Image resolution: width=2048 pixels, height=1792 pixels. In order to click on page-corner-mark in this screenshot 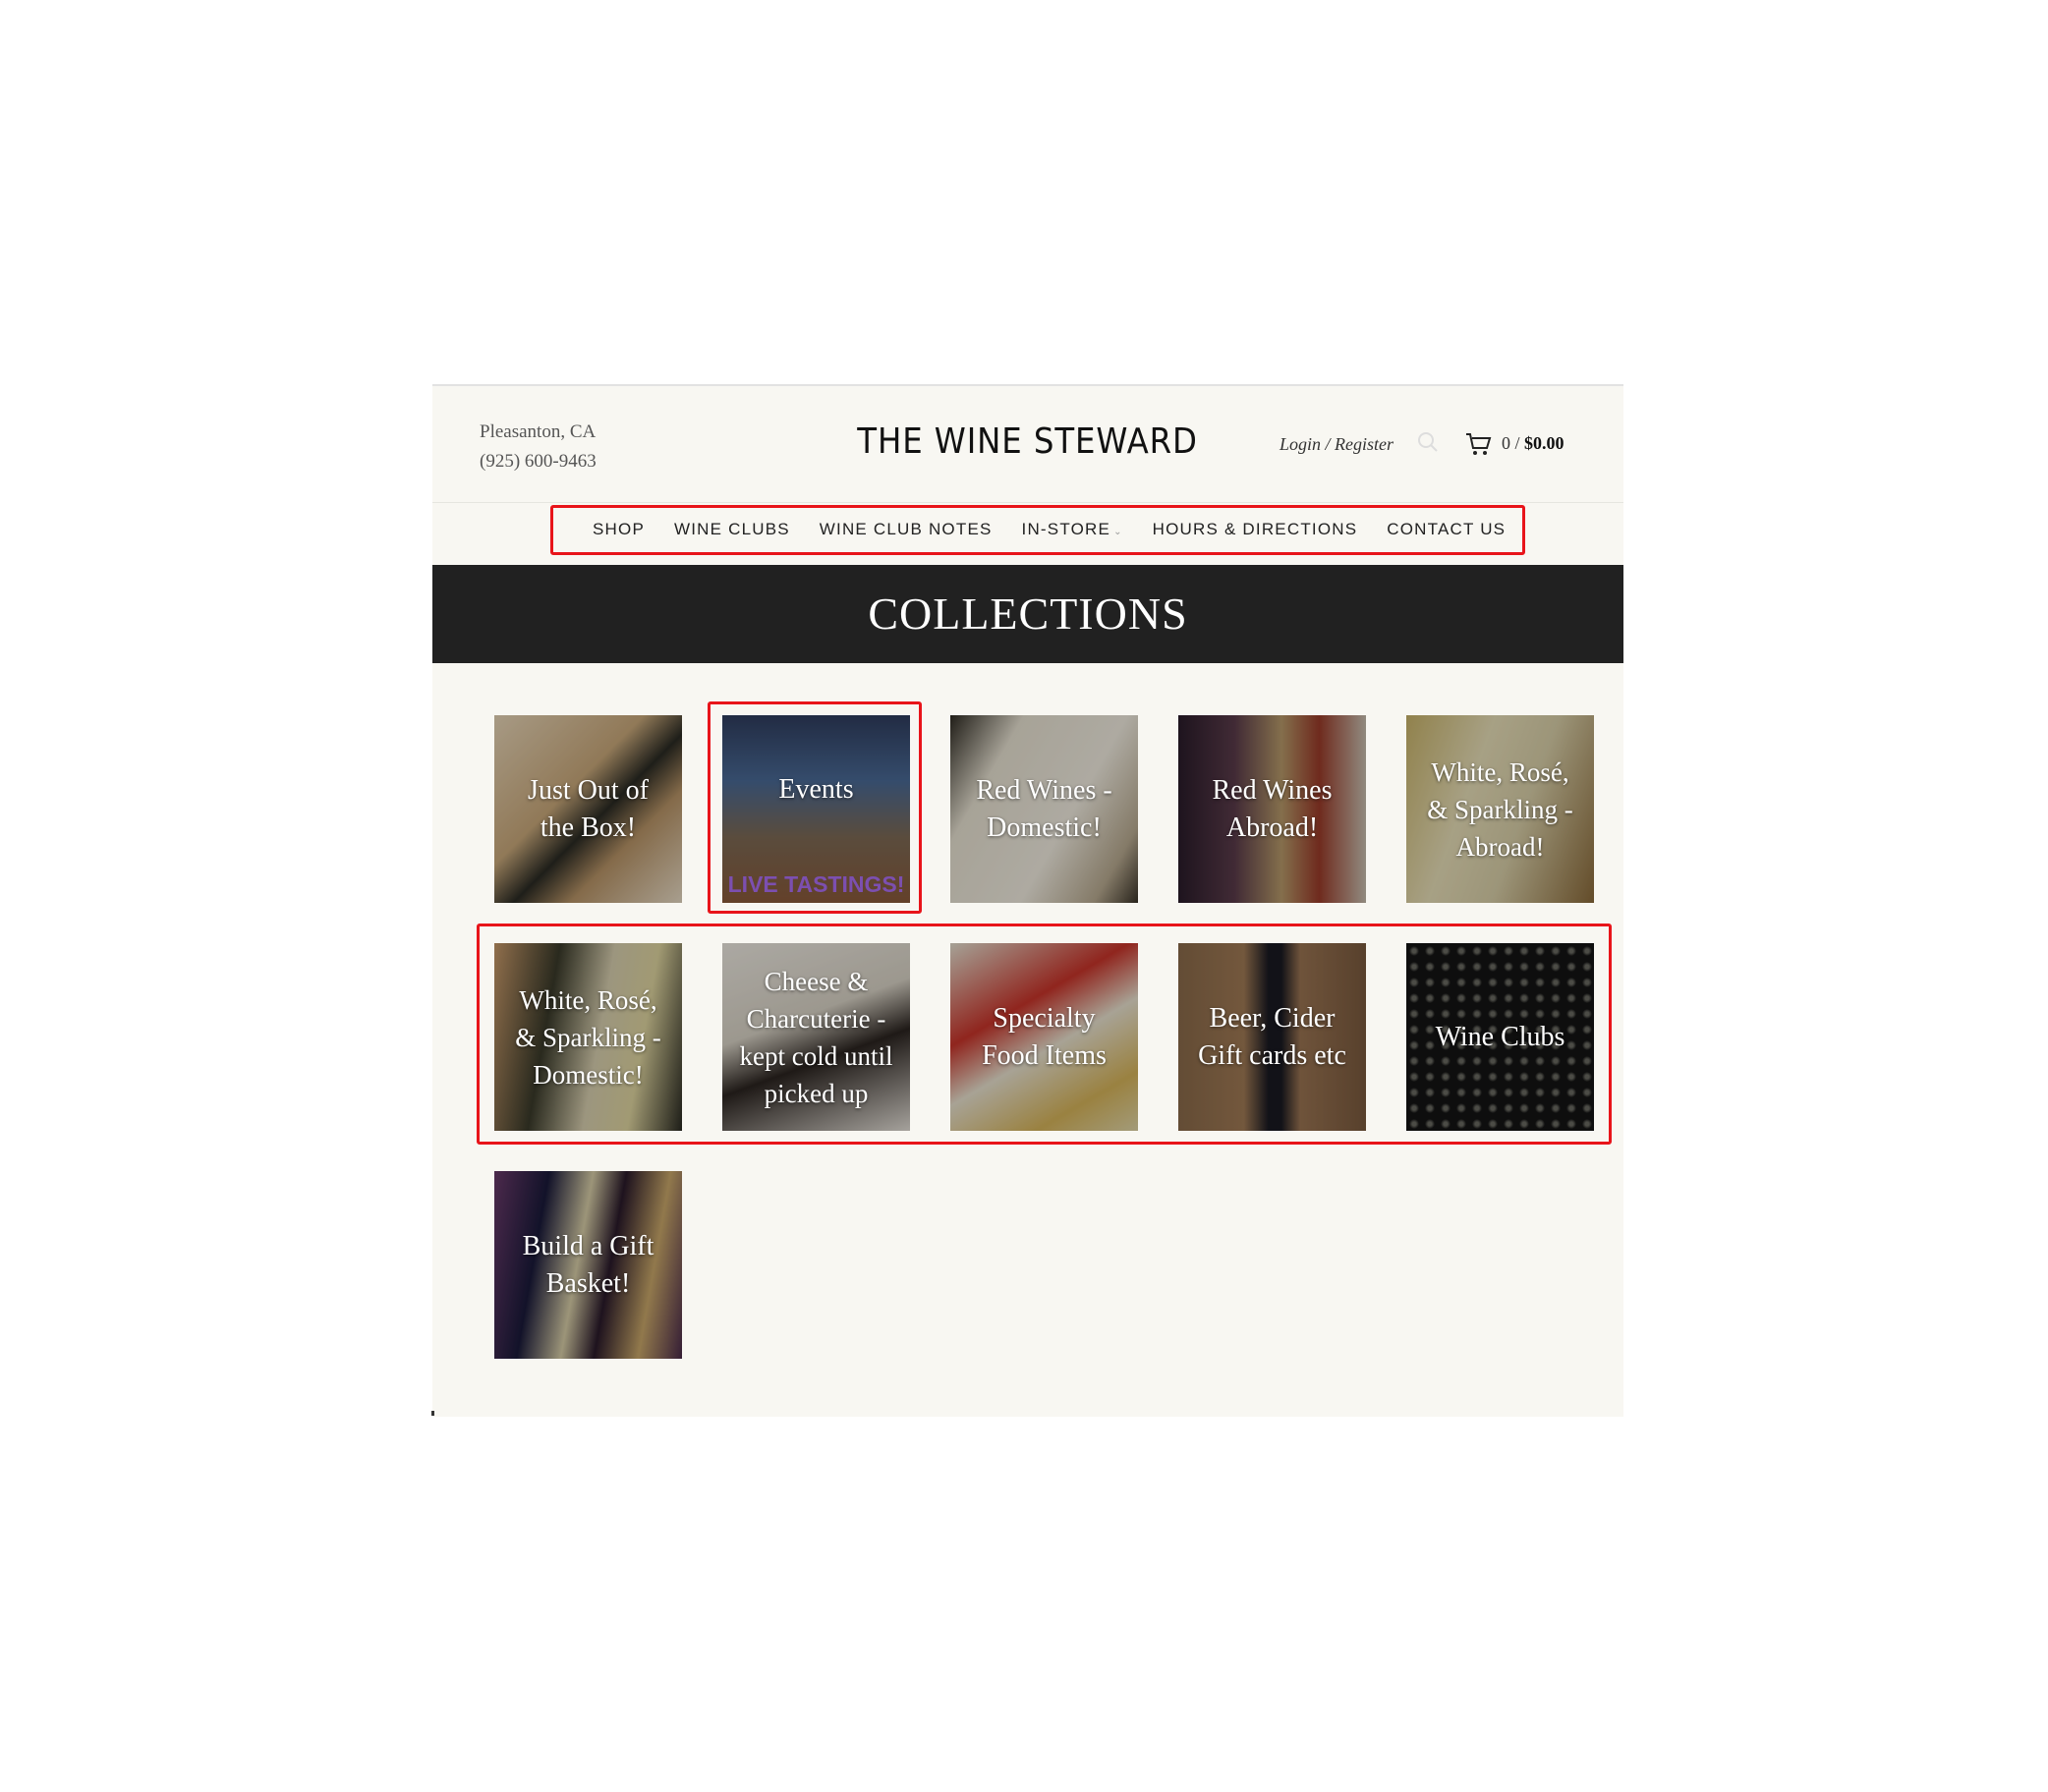, I will do `click(432, 1413)`.